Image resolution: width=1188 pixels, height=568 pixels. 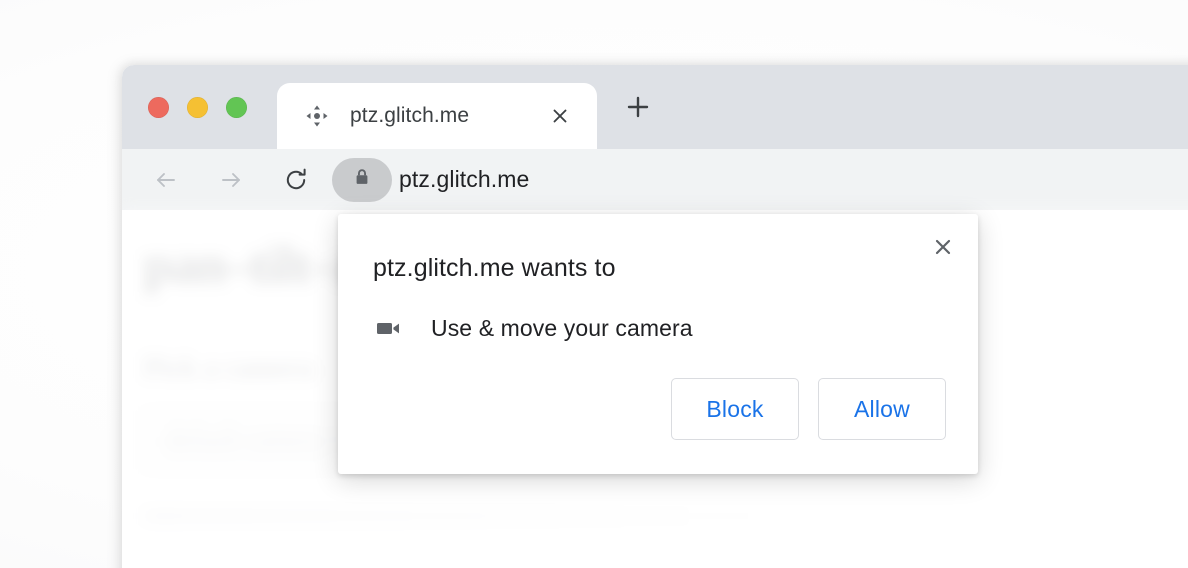 What do you see at coordinates (638, 107) in the screenshot?
I see `new-tab-button` at bounding box center [638, 107].